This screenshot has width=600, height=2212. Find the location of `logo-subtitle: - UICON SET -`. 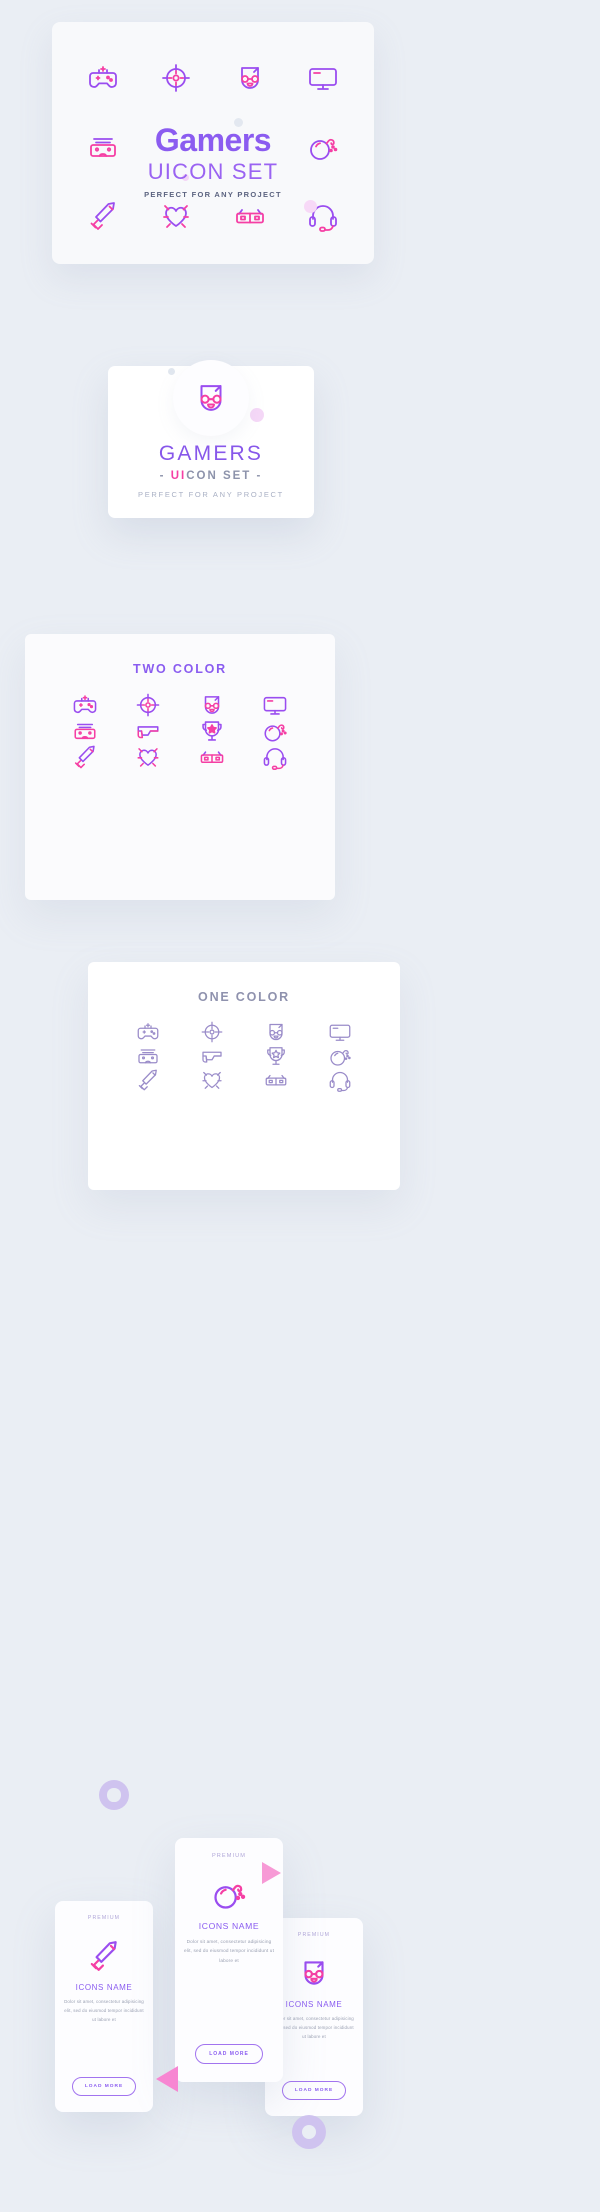

logo-subtitle: - UICON SET - is located at coordinates (211, 476).